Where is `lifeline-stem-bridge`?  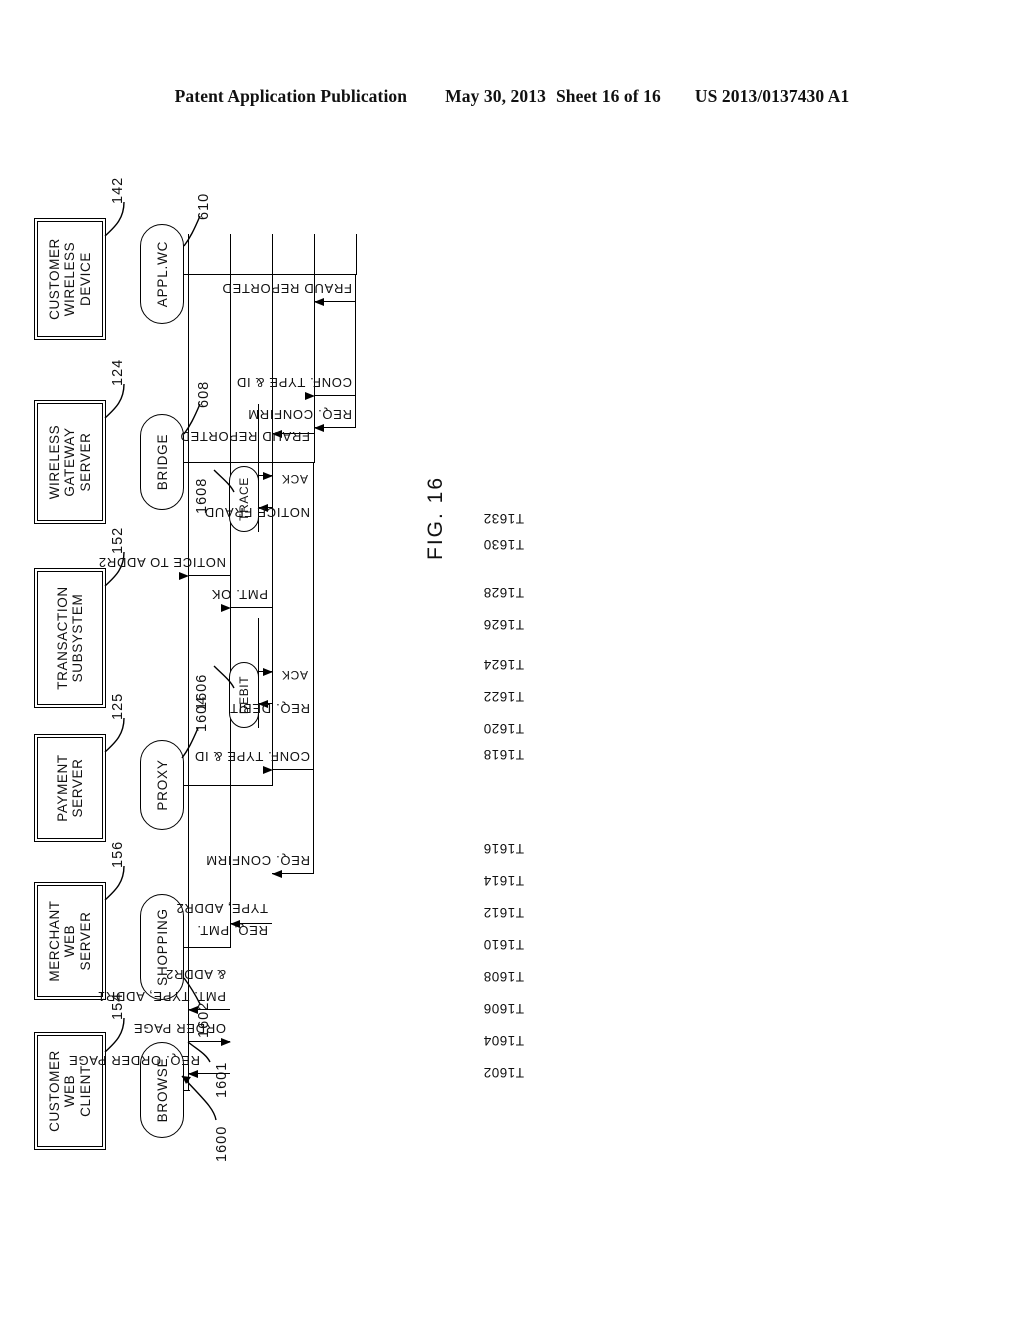 lifeline-stem-bridge is located at coordinates (249, 462).